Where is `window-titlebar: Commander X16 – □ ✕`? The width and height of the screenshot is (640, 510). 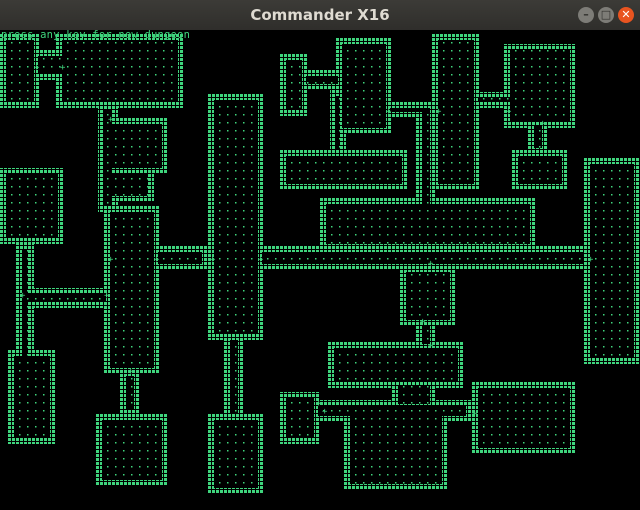 window-titlebar: Commander X16 – □ ✕ is located at coordinates (320, 15).